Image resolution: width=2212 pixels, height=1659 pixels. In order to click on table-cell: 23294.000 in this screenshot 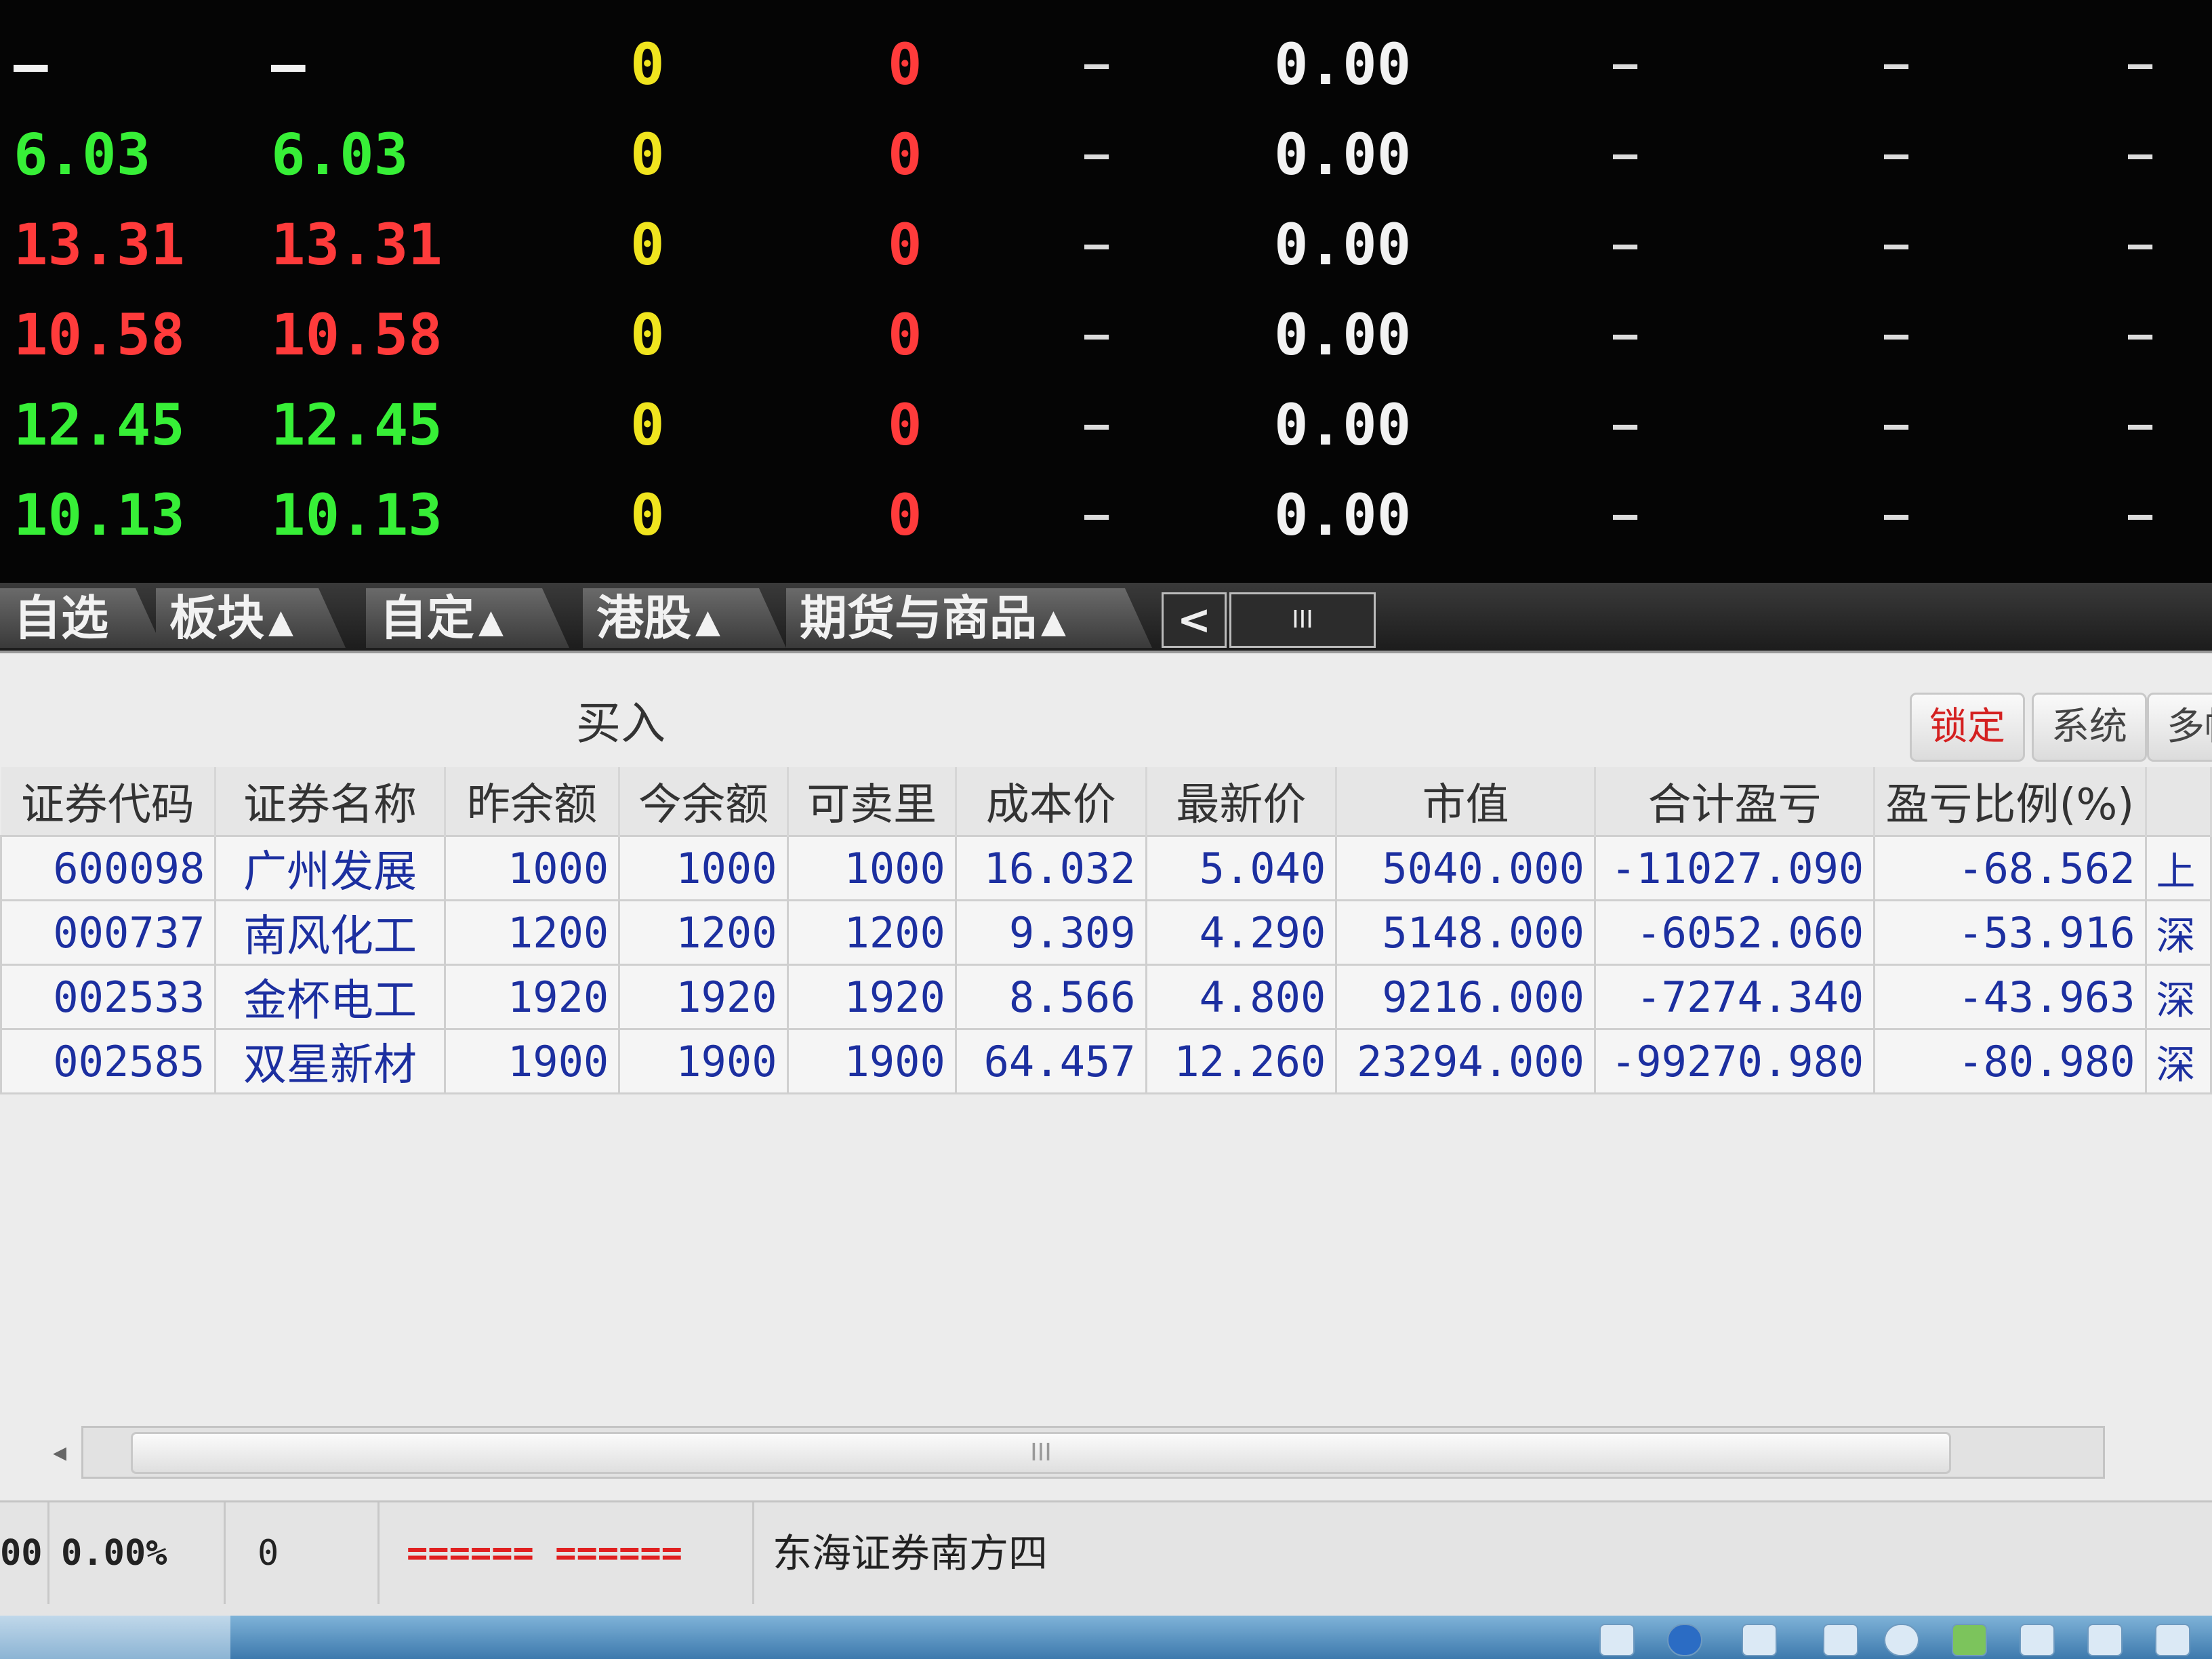, I will do `click(1465, 1061)`.